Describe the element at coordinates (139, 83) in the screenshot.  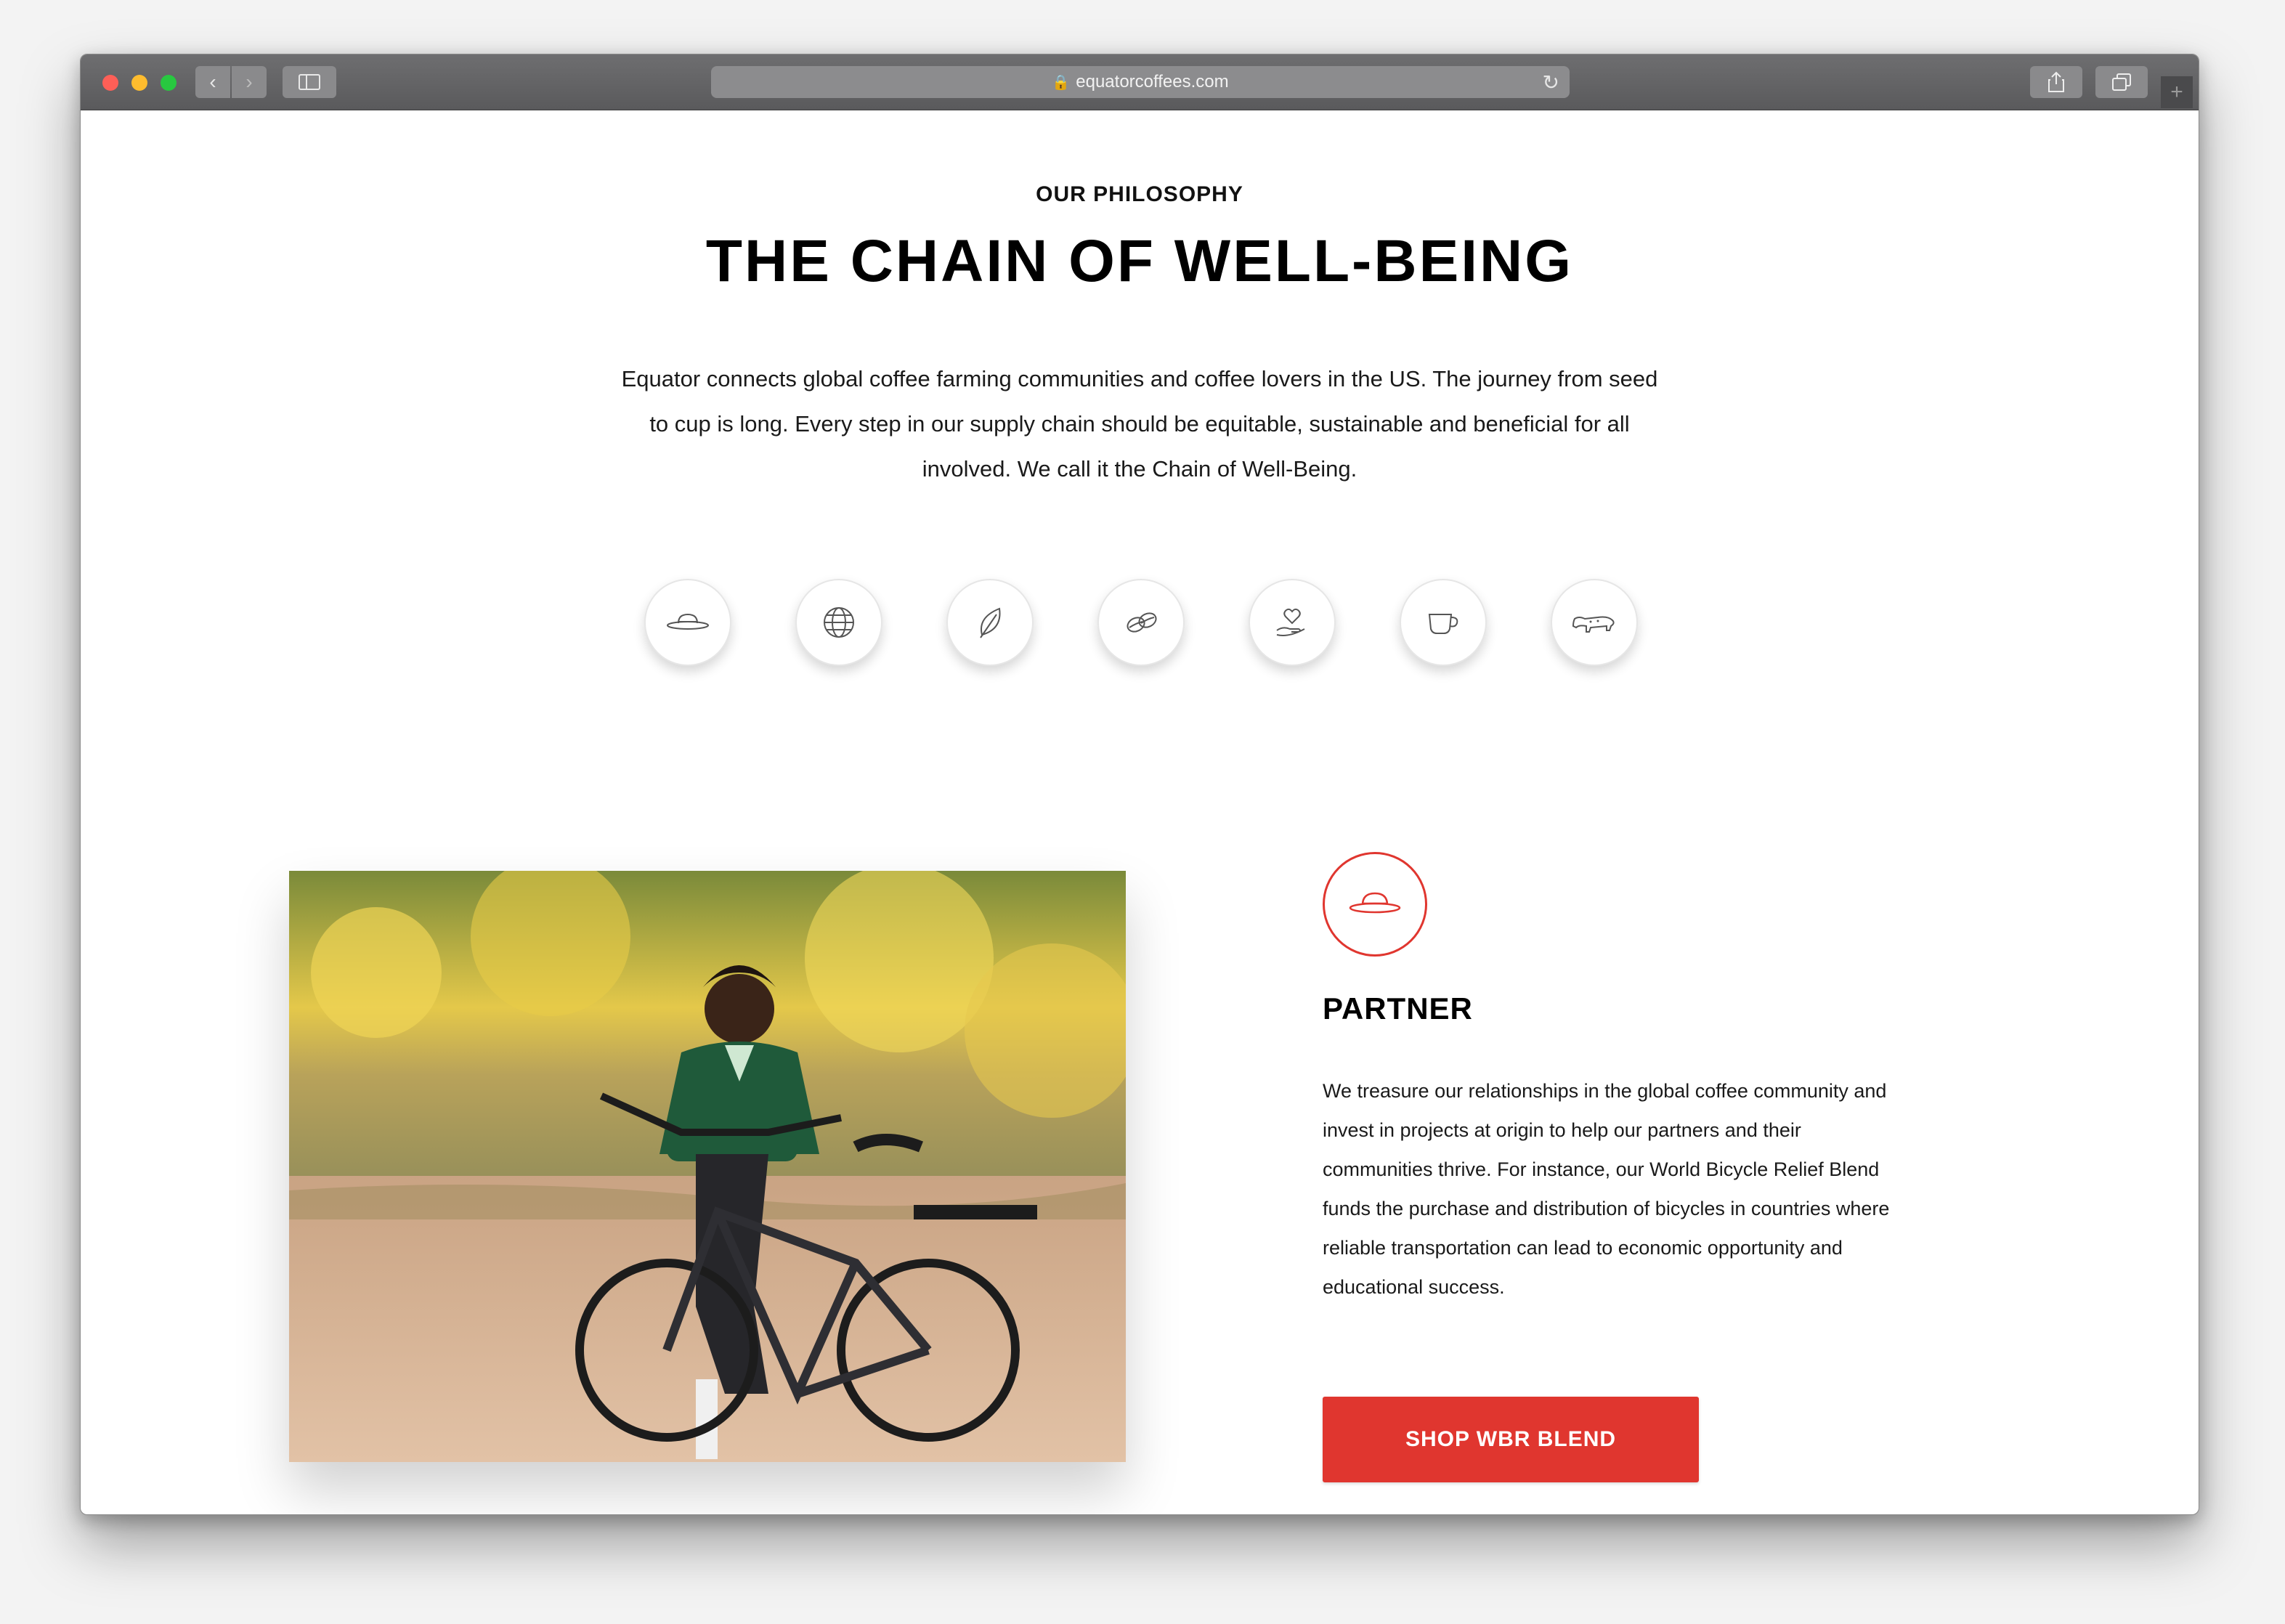
I see `minimize-window-button` at that location.